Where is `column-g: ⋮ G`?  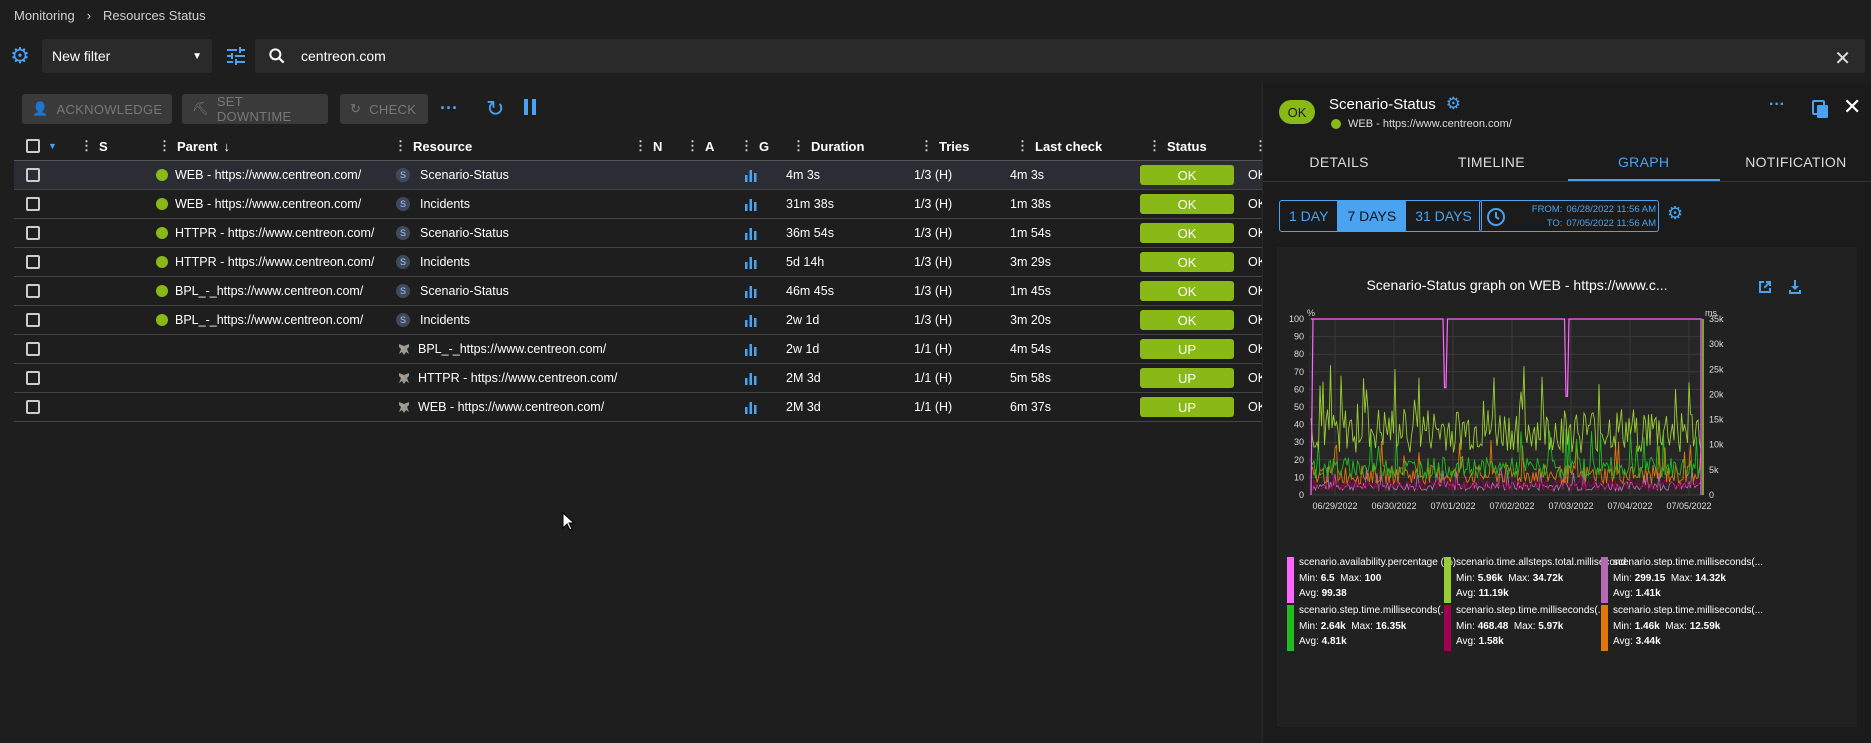 column-g: ⋮ G is located at coordinates (754, 146).